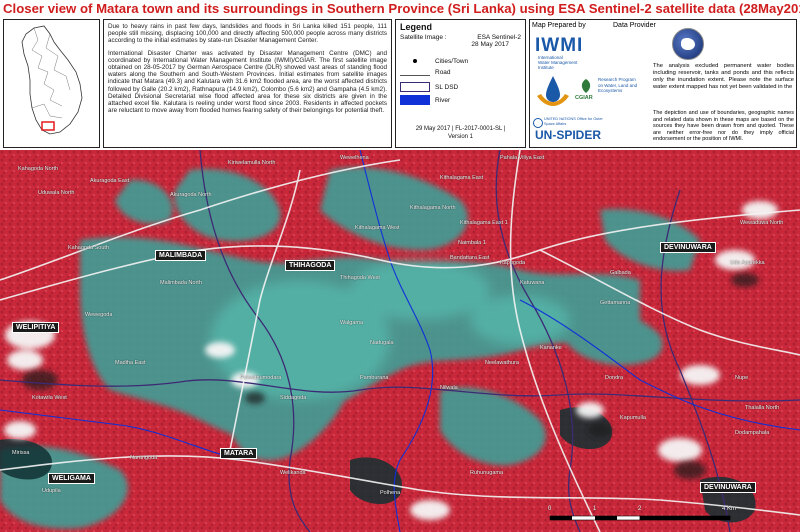  Describe the element at coordinates (490, 44) in the screenshot. I see `legend-image-date: 28 May 2017` at that location.